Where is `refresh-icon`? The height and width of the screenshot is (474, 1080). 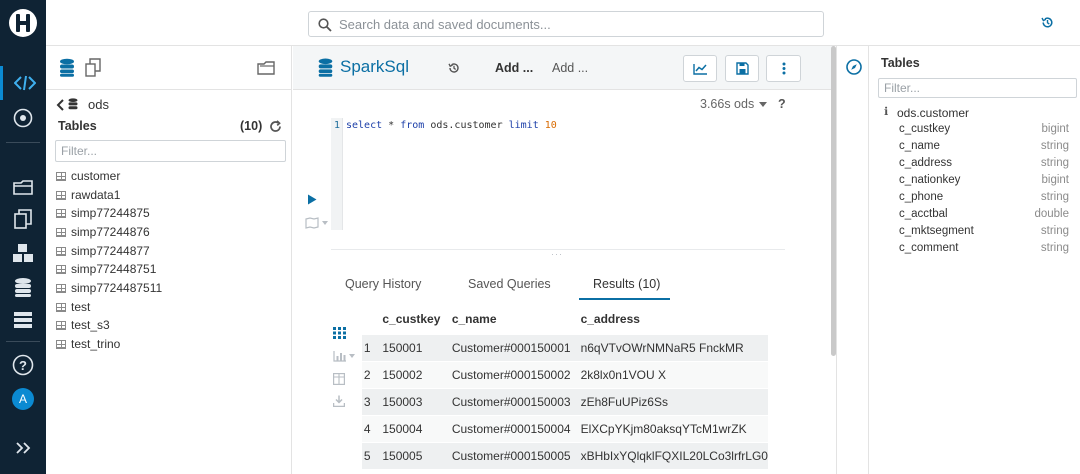 refresh-icon is located at coordinates (275, 126).